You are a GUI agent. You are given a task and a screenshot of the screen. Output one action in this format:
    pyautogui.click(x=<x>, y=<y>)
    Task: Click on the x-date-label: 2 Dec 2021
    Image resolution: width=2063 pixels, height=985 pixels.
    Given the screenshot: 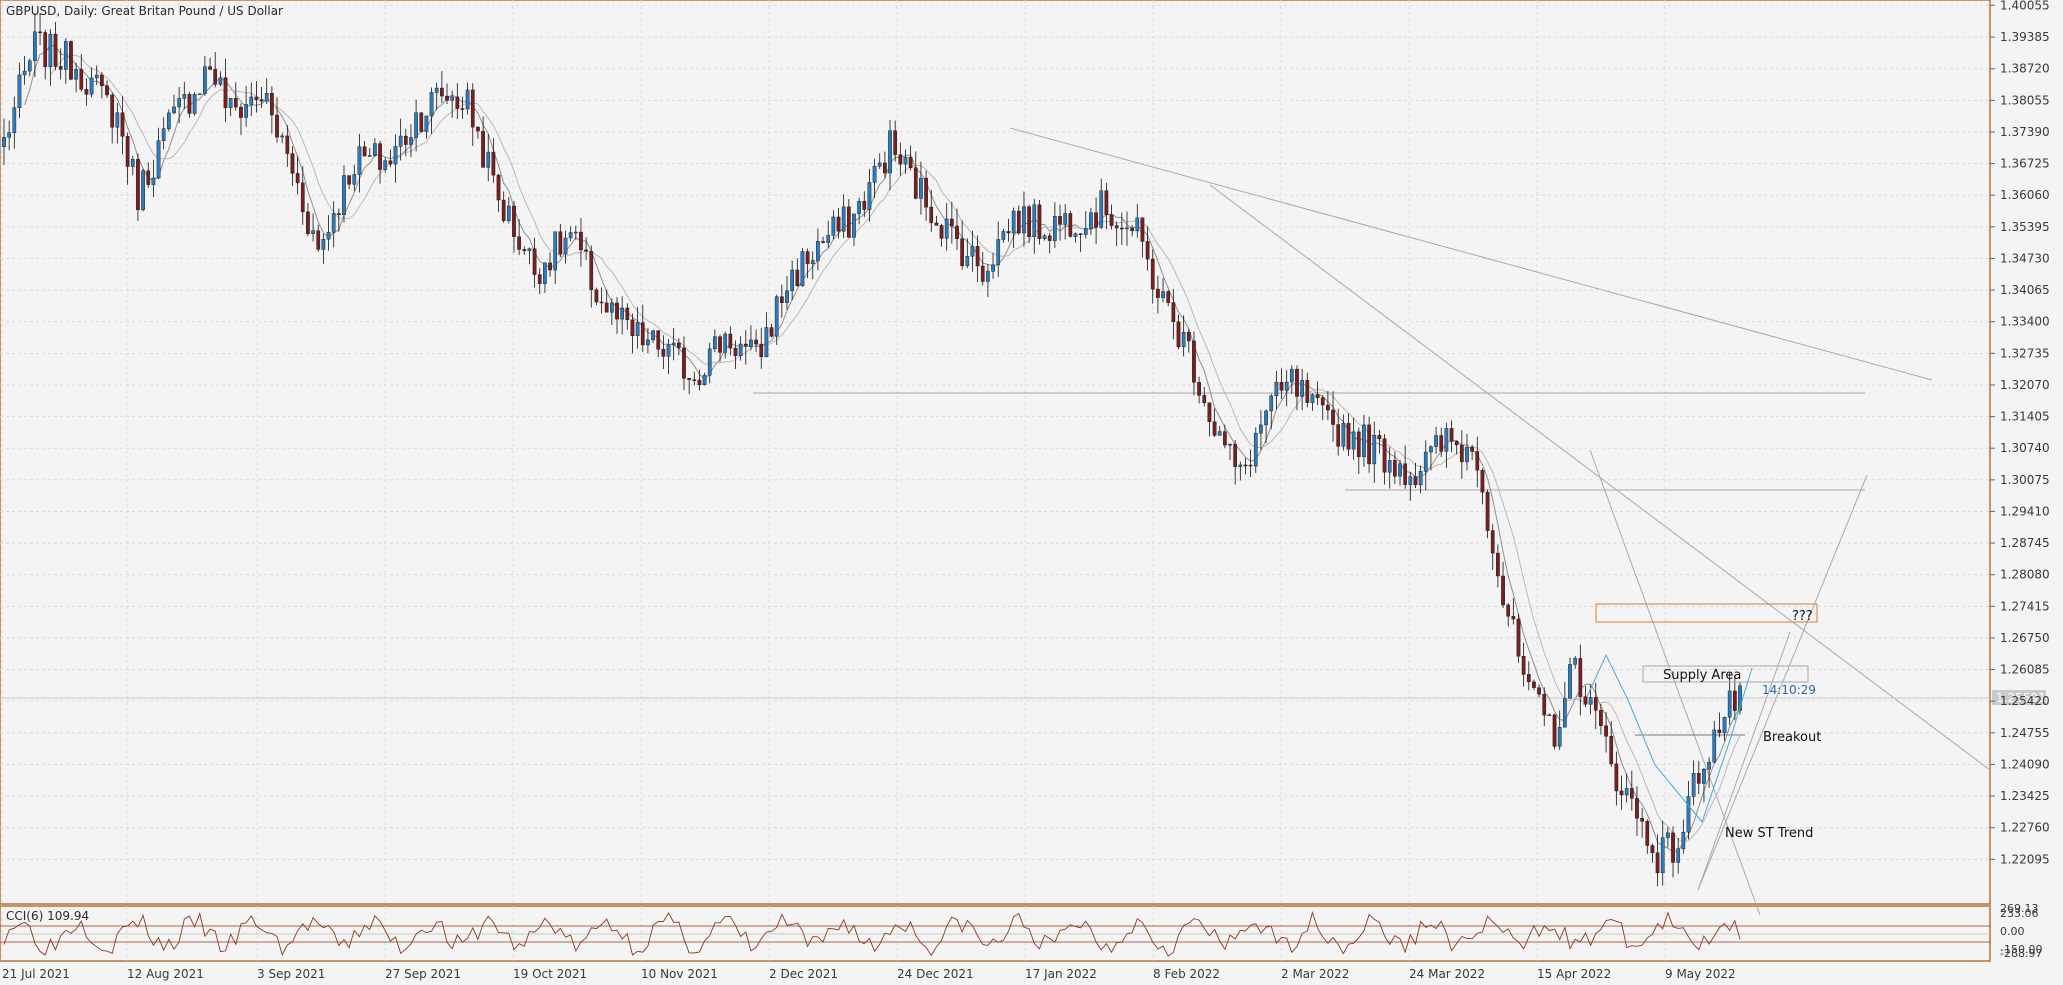 What is the action you would take?
    pyautogui.click(x=803, y=974)
    